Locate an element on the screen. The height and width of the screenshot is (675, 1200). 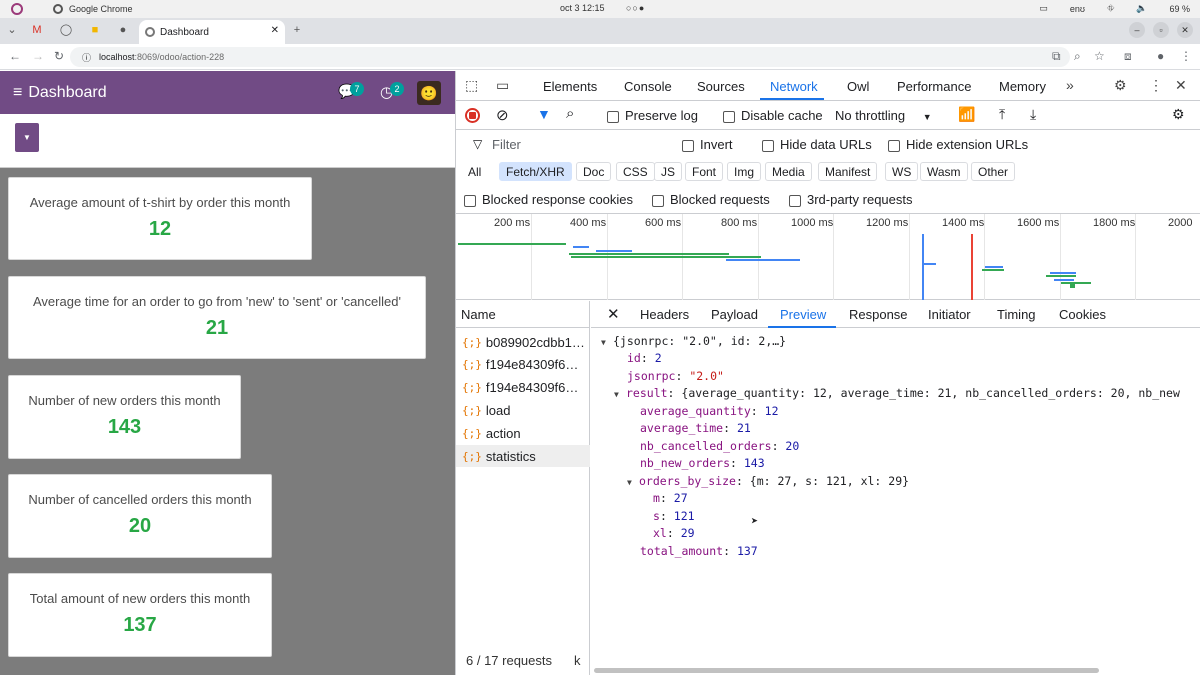
new-tab-icon: + is located at coordinates (297, 30).